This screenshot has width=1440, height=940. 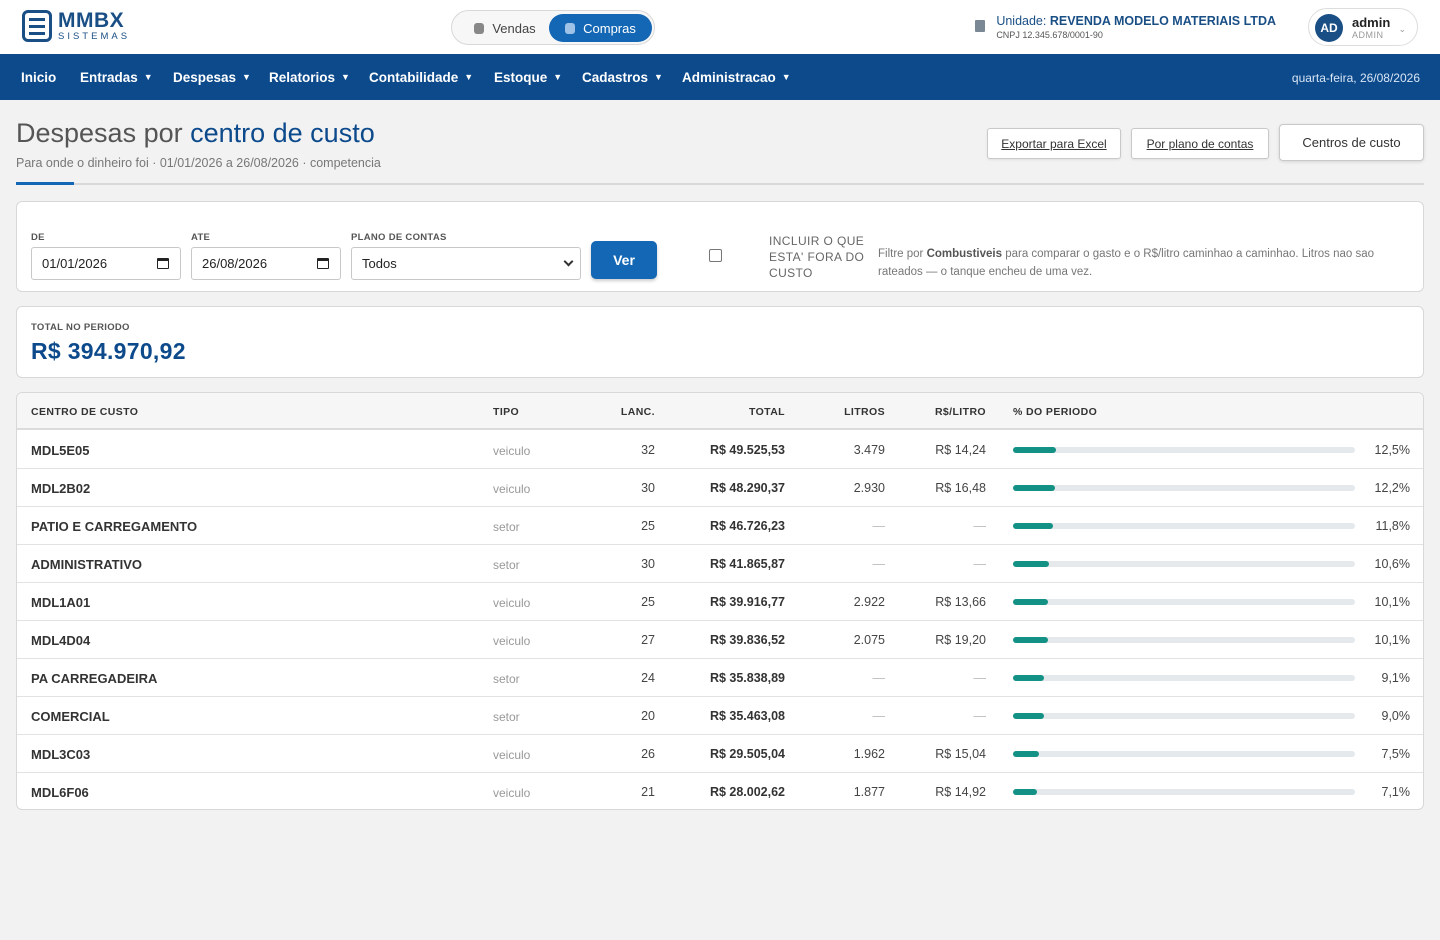 I want to click on building-icon, so click(x=980, y=26).